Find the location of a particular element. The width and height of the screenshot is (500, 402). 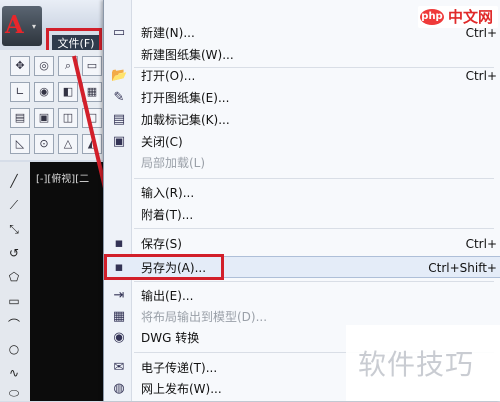

arc-icon: ↺ is located at coordinates (14, 253).